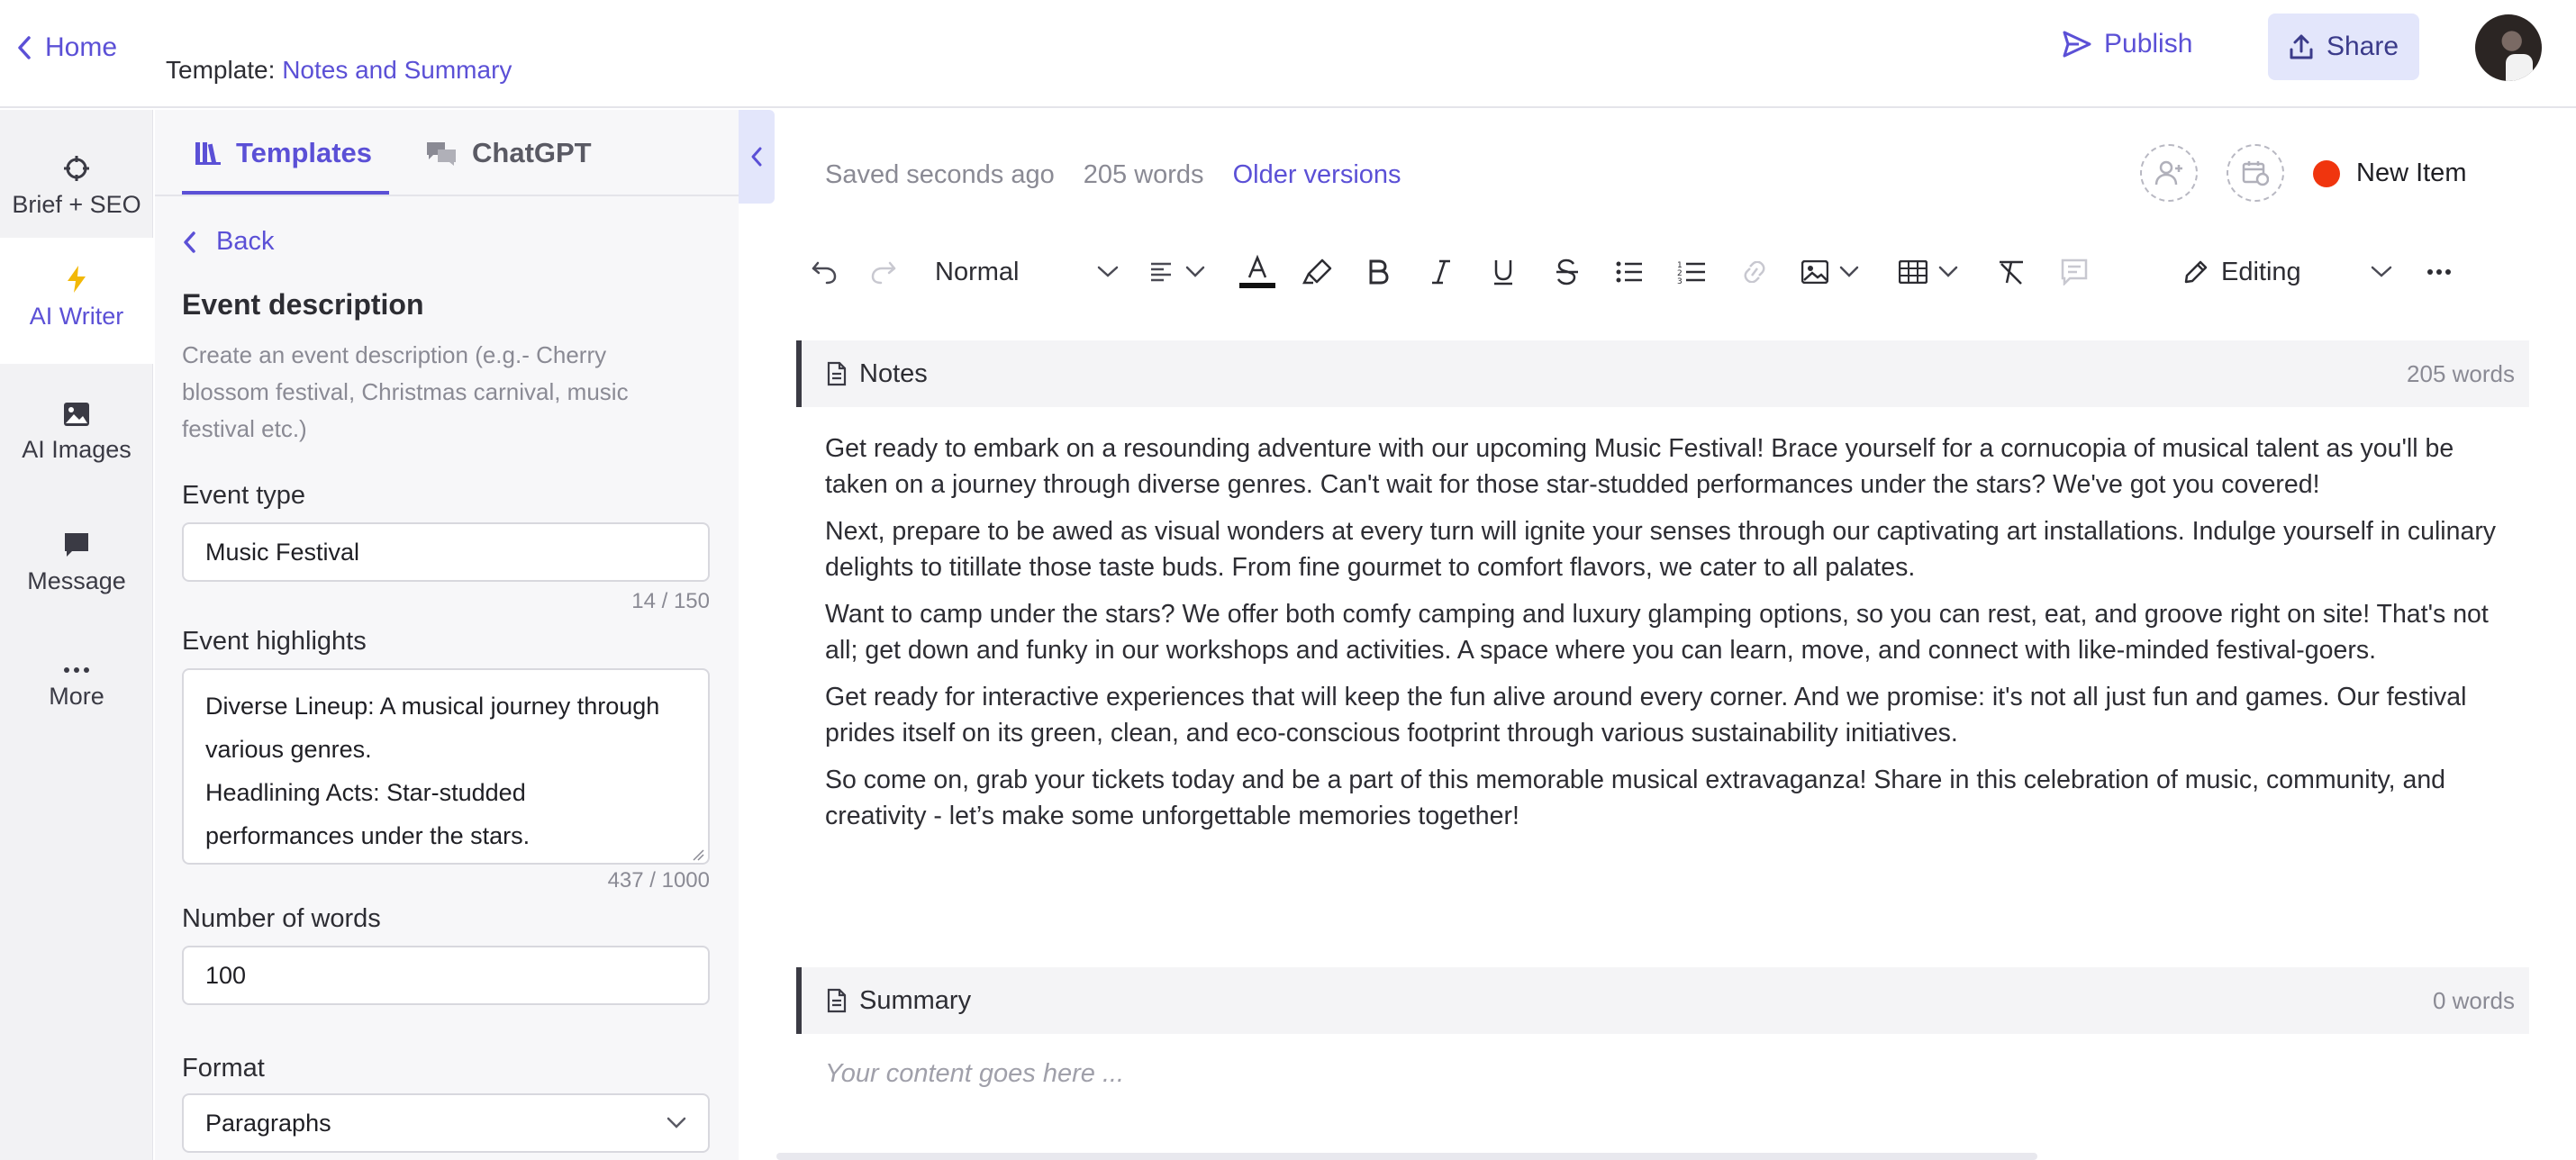  What do you see at coordinates (303, 305) in the screenshot?
I see `template-title: Event description` at bounding box center [303, 305].